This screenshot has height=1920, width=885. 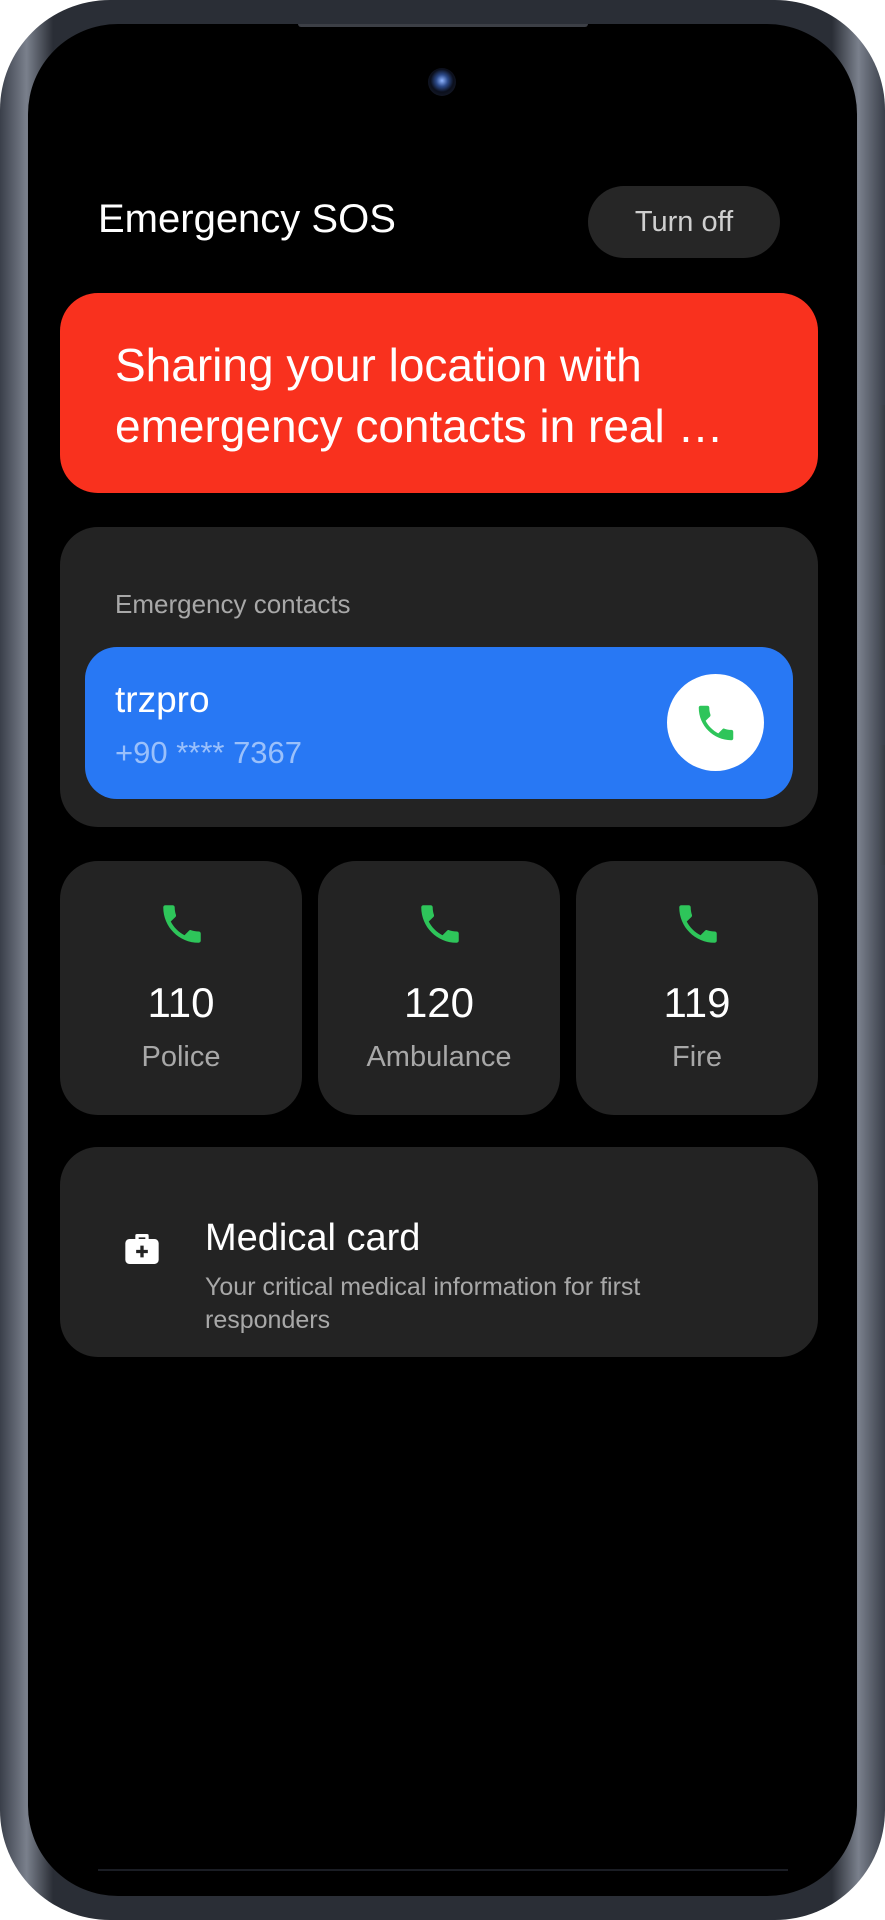 What do you see at coordinates (181, 1002) in the screenshot?
I see `quick-dial-number: 110` at bounding box center [181, 1002].